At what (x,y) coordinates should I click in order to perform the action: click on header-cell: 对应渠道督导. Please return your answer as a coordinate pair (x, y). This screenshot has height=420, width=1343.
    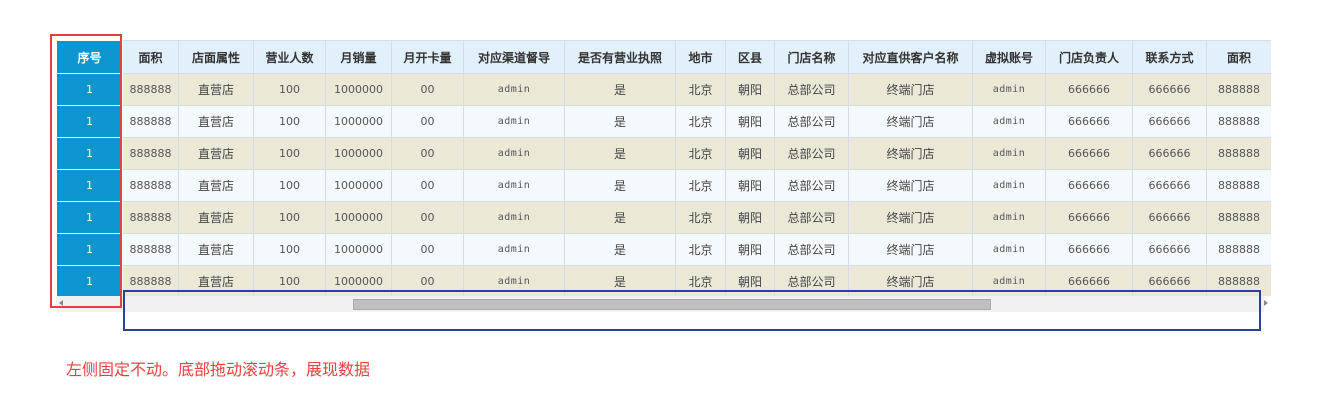
    Looking at the image, I should click on (514, 57).